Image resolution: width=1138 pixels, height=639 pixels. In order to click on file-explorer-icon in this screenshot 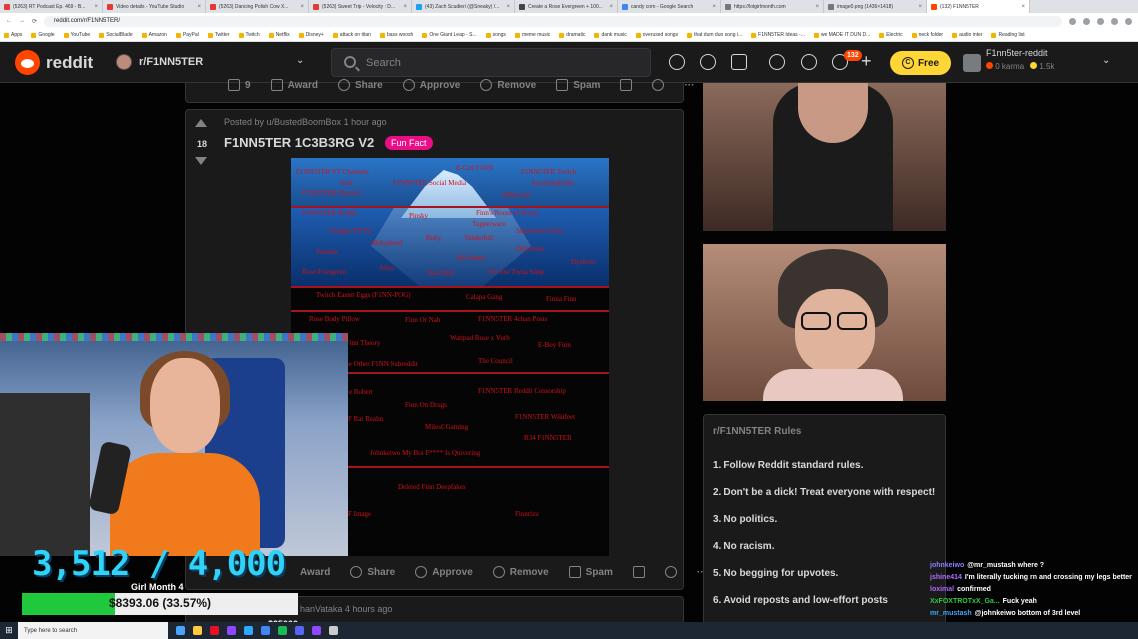, I will do `click(197, 630)`.